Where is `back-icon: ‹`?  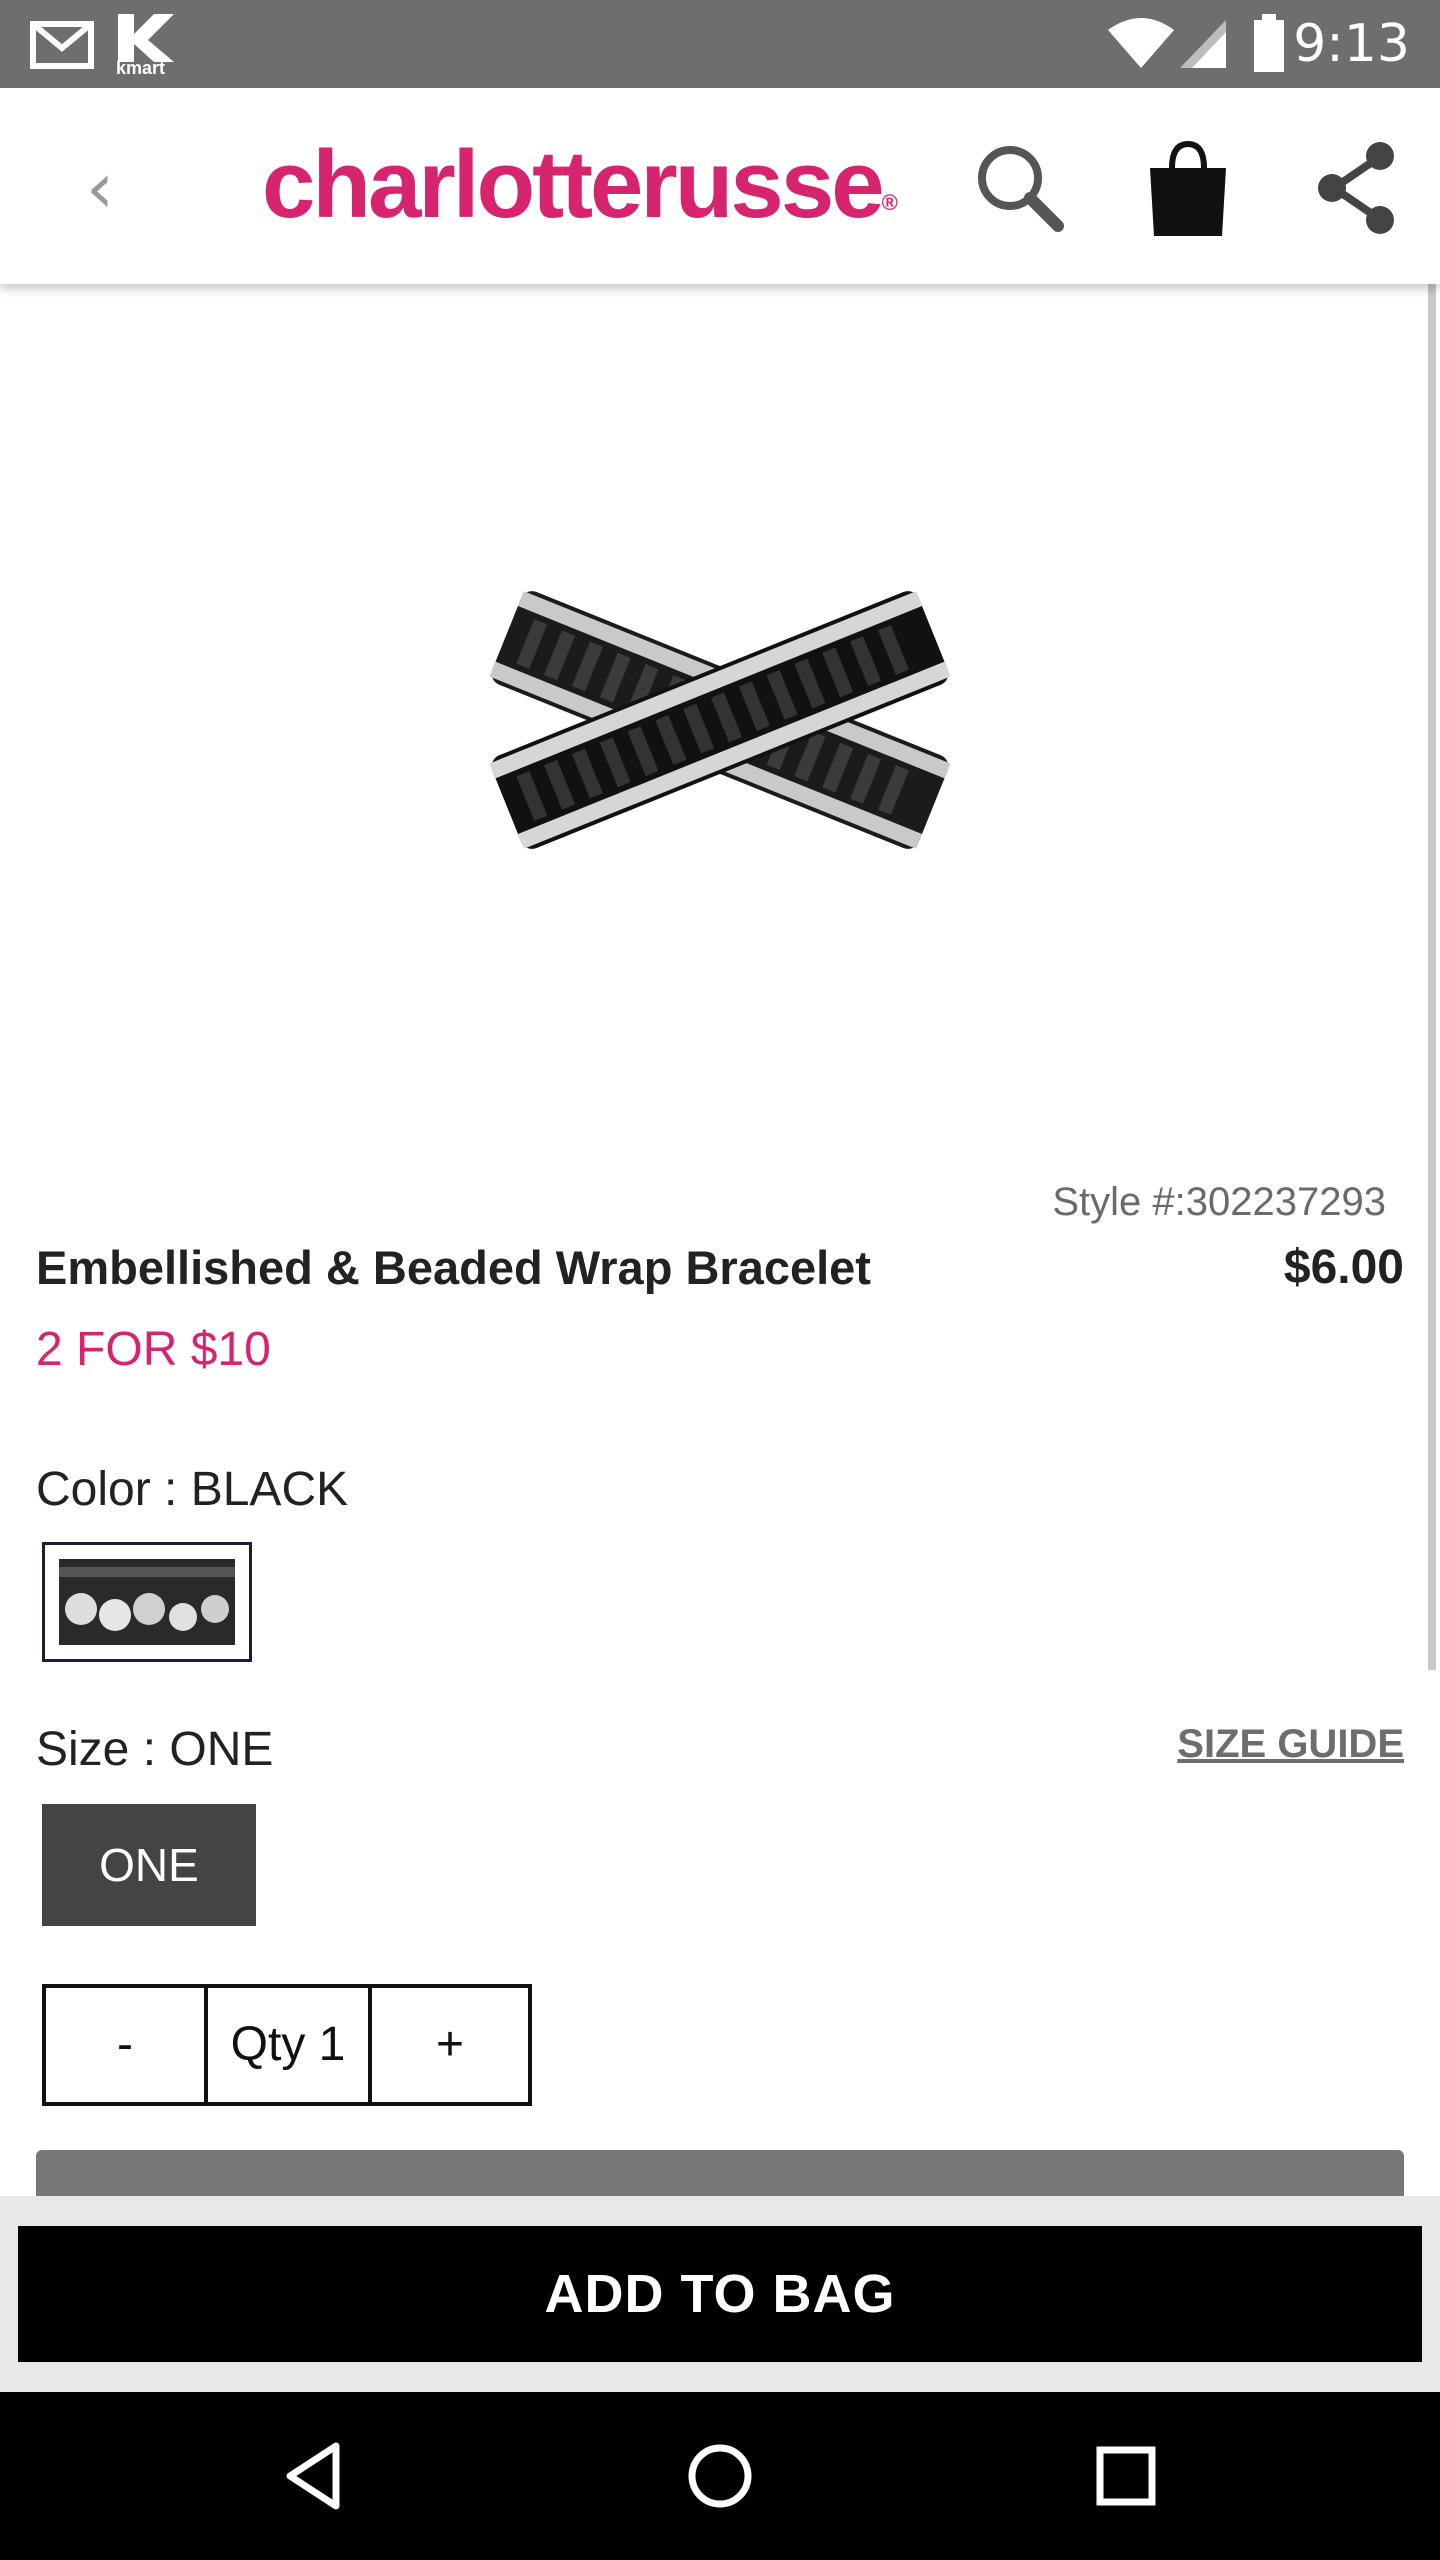
back-icon: ‹ is located at coordinates (100, 188).